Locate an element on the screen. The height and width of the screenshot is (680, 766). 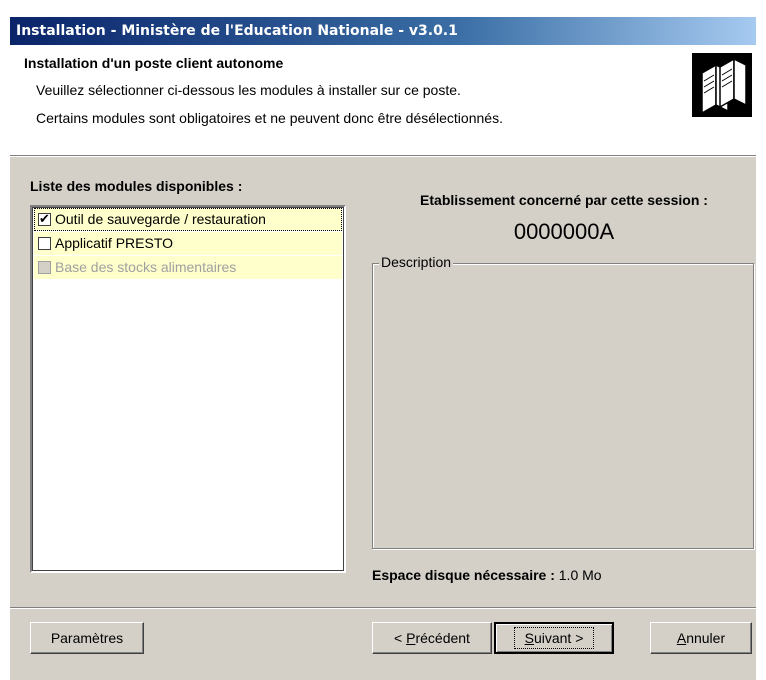
module-item-label: Base des stocks alimentaires is located at coordinates (146, 267).